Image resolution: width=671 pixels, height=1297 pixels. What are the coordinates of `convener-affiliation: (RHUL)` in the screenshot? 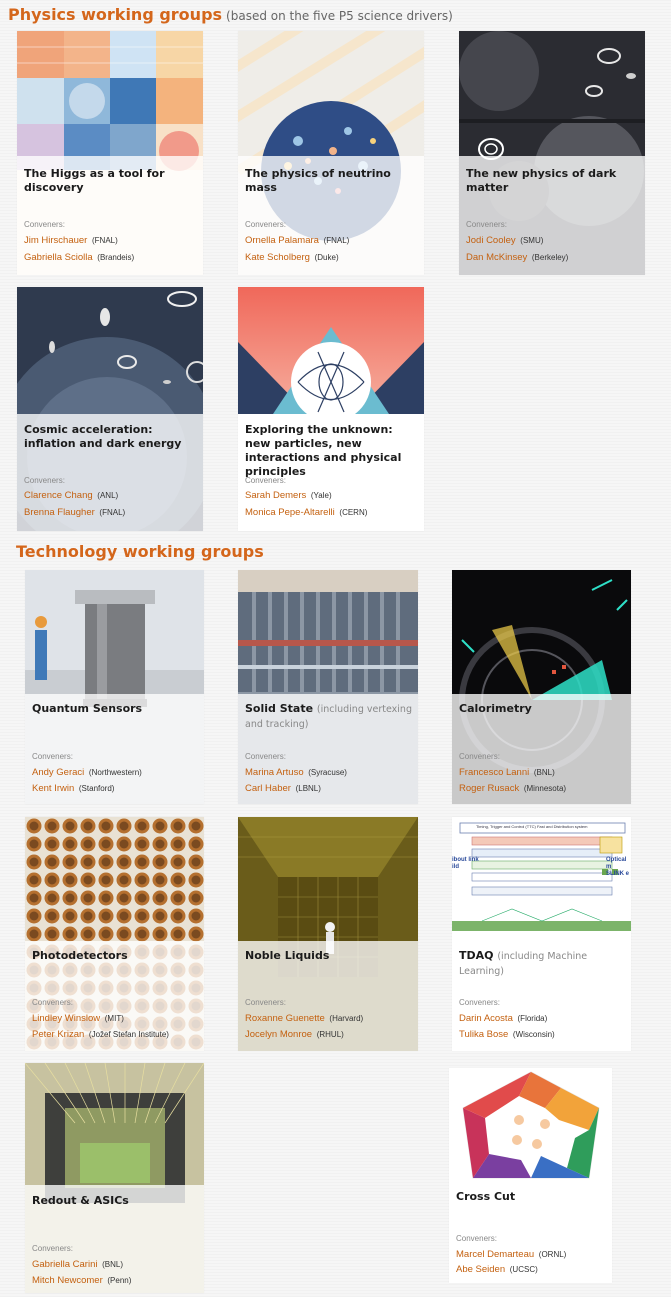 It's located at (330, 1034).